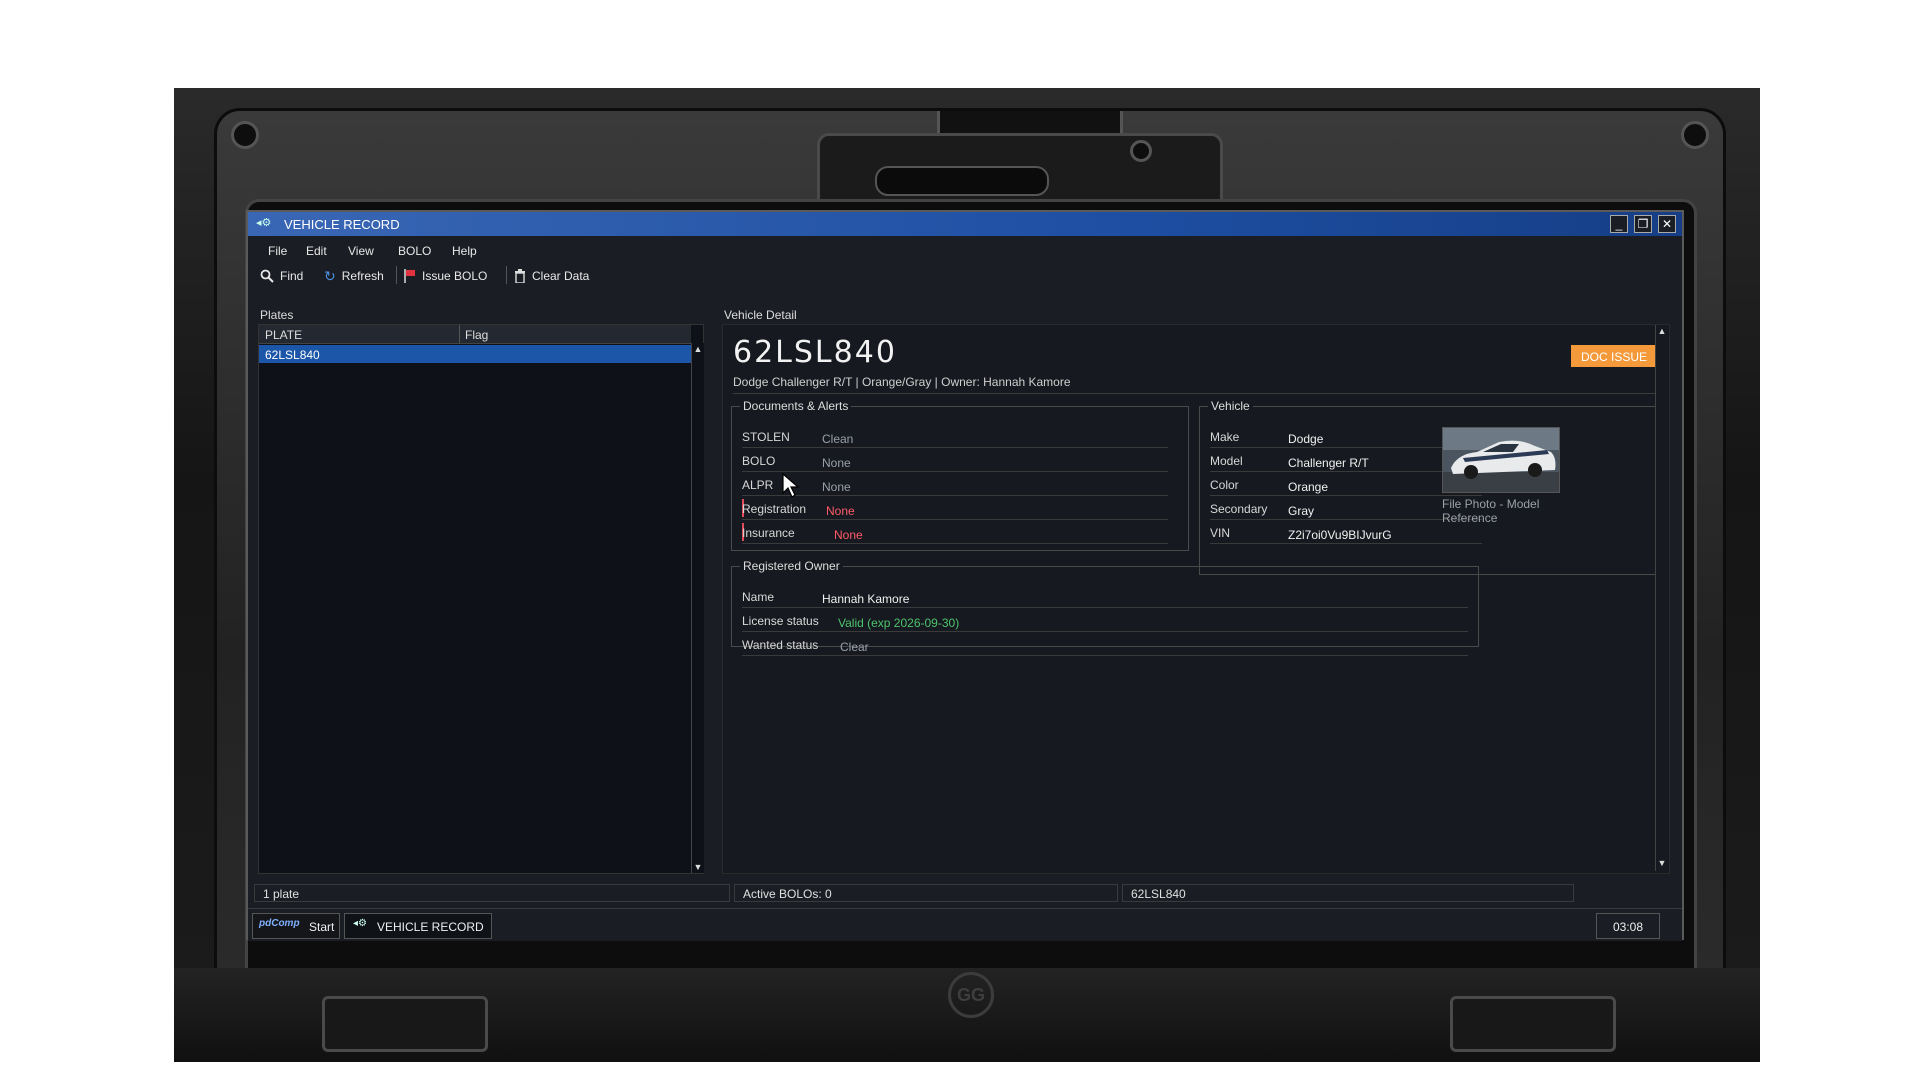 The height and width of the screenshot is (1080, 1920). I want to click on trash-icon, so click(520, 276).